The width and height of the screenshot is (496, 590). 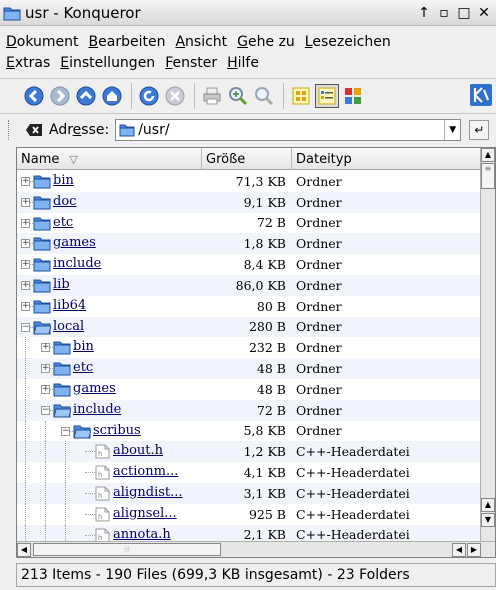 What do you see at coordinates (444, 13) in the screenshot?
I see `minimize-button: ▫` at bounding box center [444, 13].